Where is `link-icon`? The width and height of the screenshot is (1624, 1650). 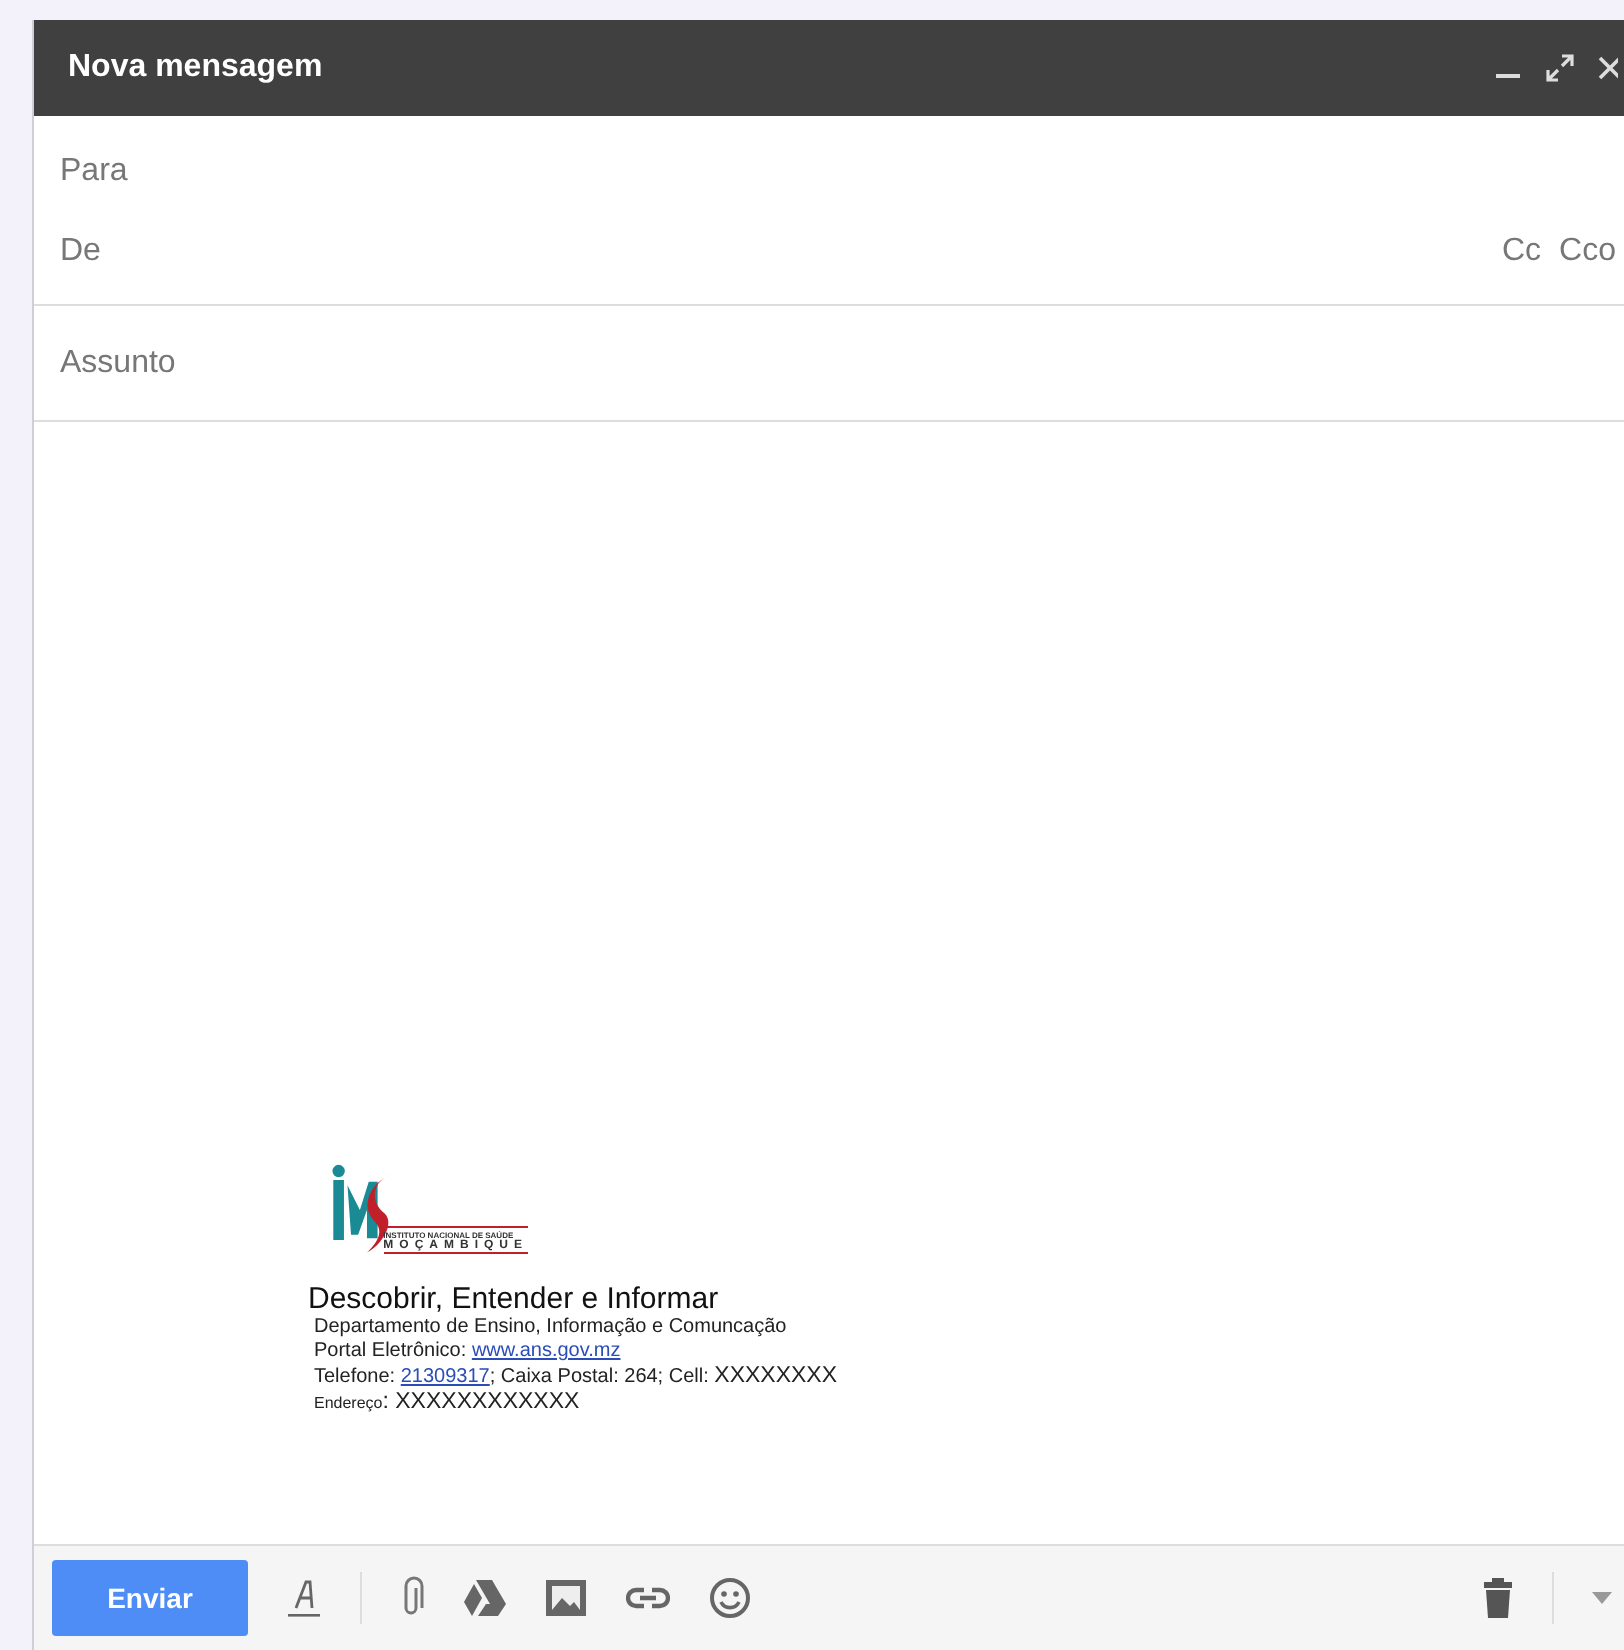
link-icon is located at coordinates (648, 1598).